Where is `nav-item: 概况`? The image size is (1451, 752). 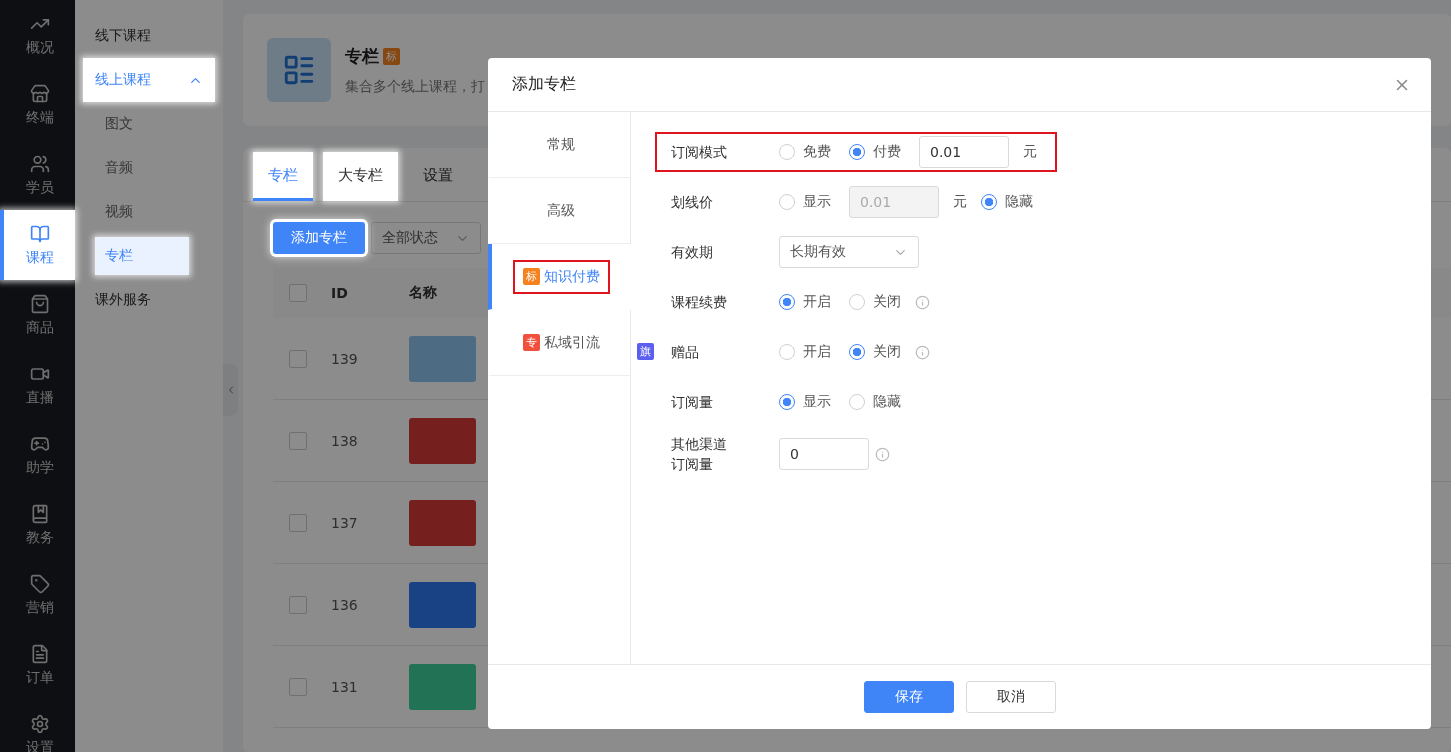 nav-item: 概况 is located at coordinates (37, 35).